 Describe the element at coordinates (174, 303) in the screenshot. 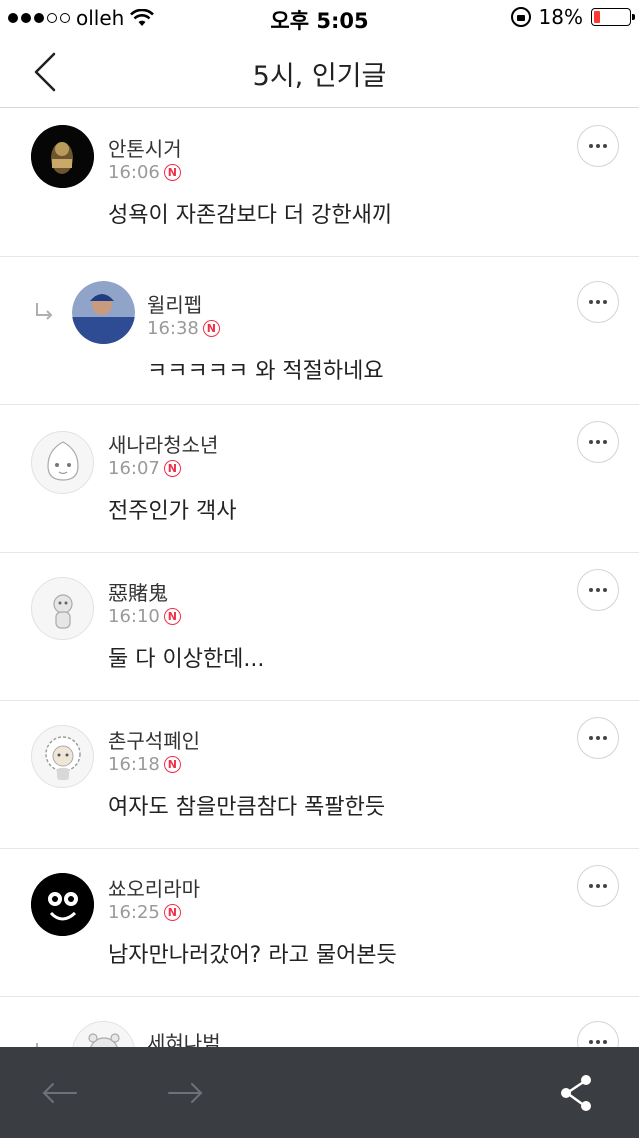

I see `comment-author: 윌리펩` at that location.